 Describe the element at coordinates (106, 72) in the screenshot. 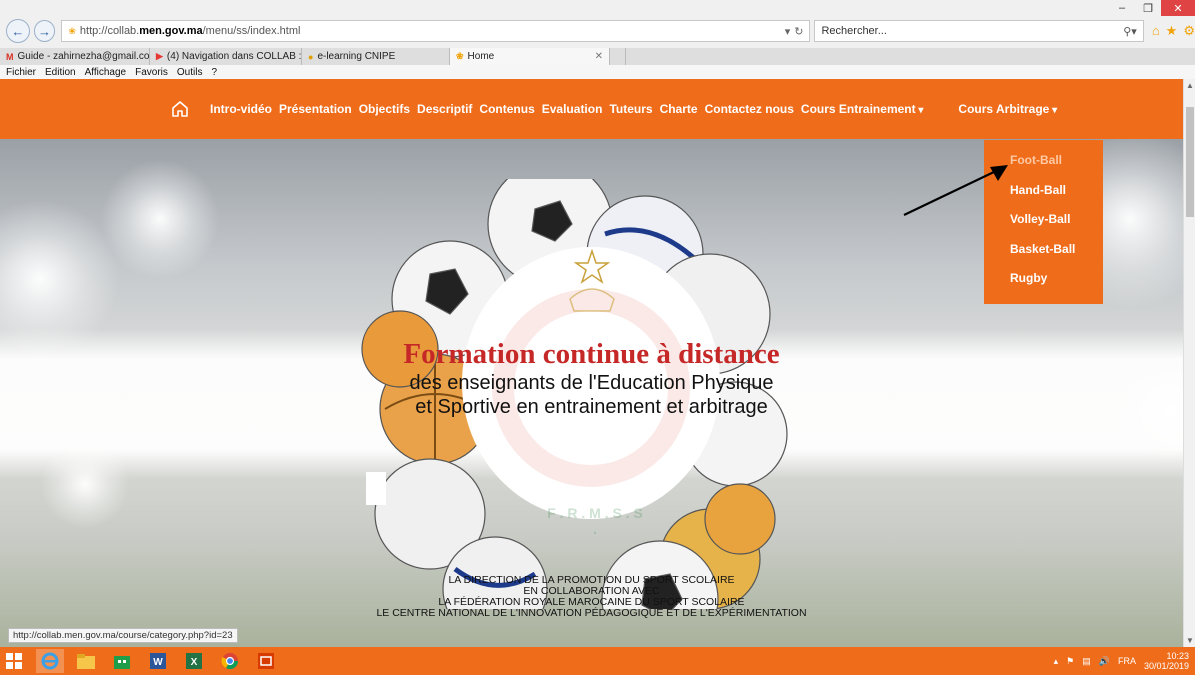

I see `menu-affichage: Affichage` at that location.